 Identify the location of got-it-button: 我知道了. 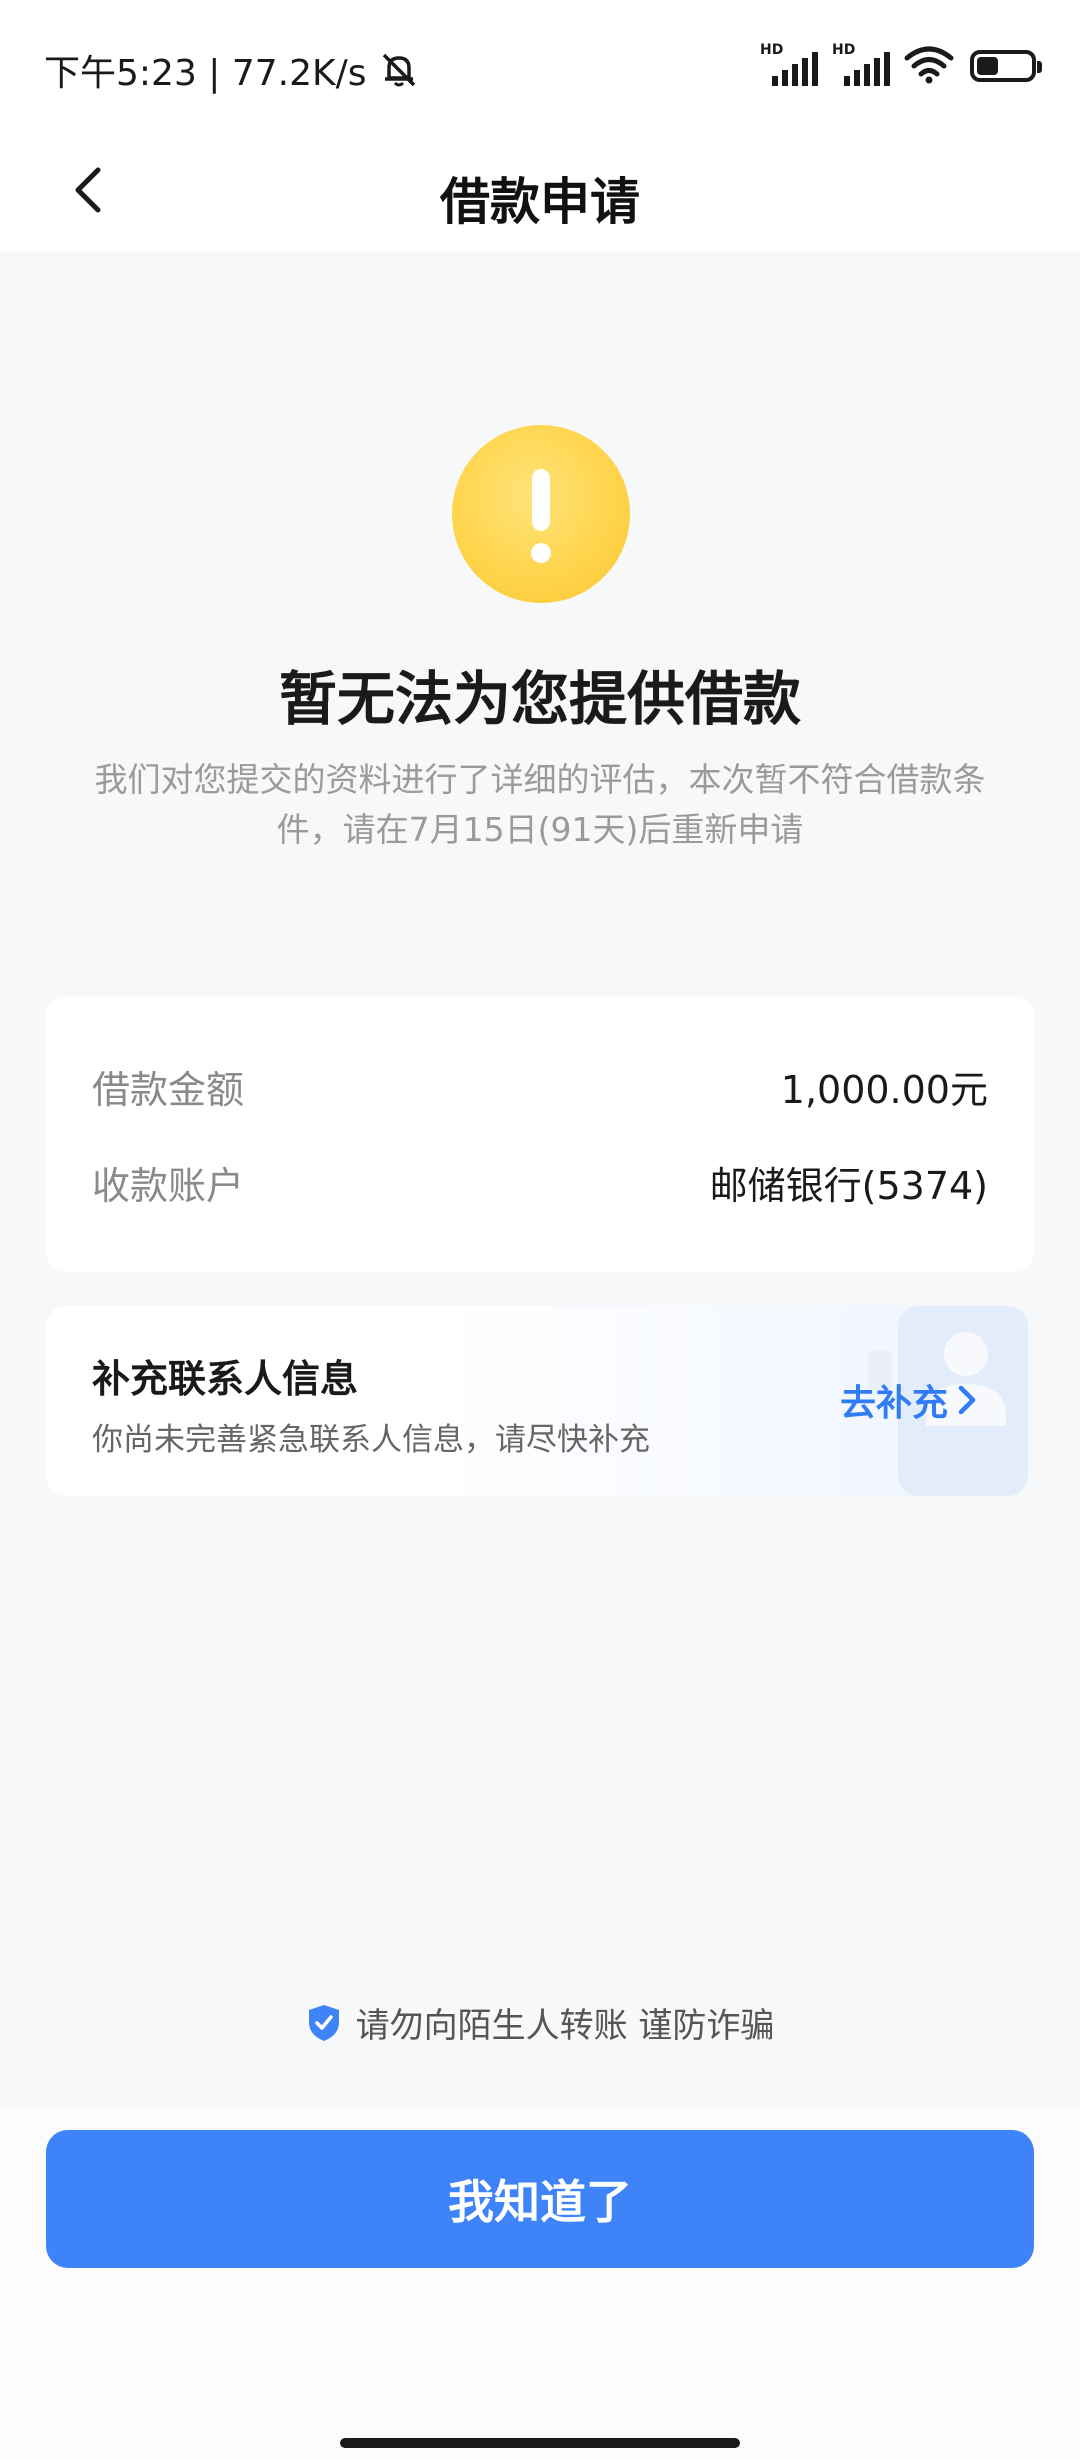
(540, 2199).